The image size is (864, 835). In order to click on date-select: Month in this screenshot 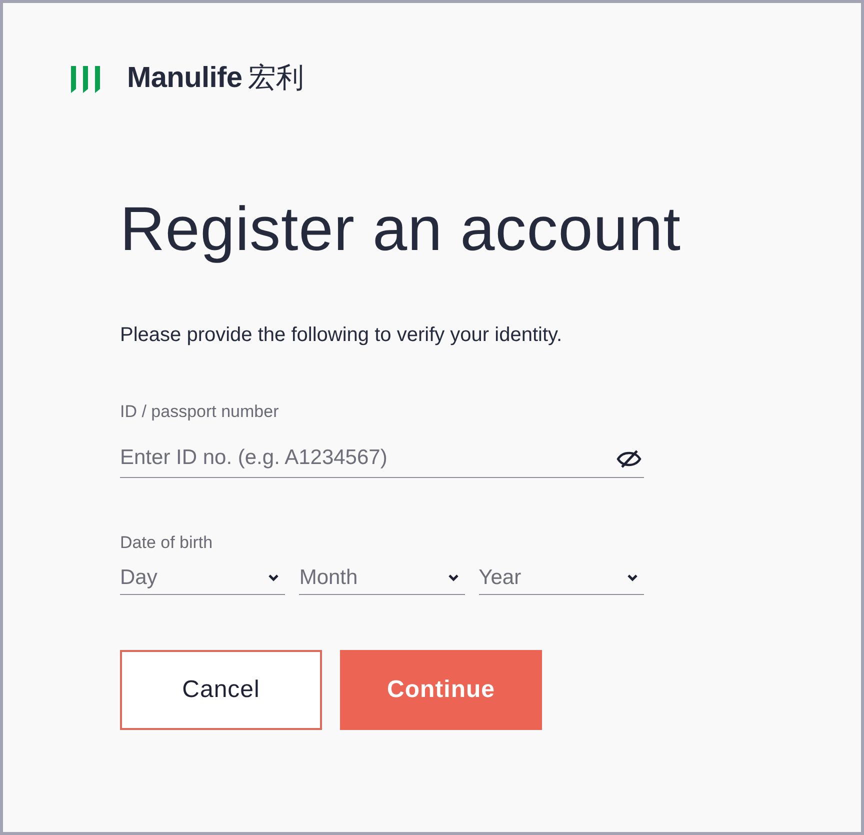, I will do `click(382, 580)`.